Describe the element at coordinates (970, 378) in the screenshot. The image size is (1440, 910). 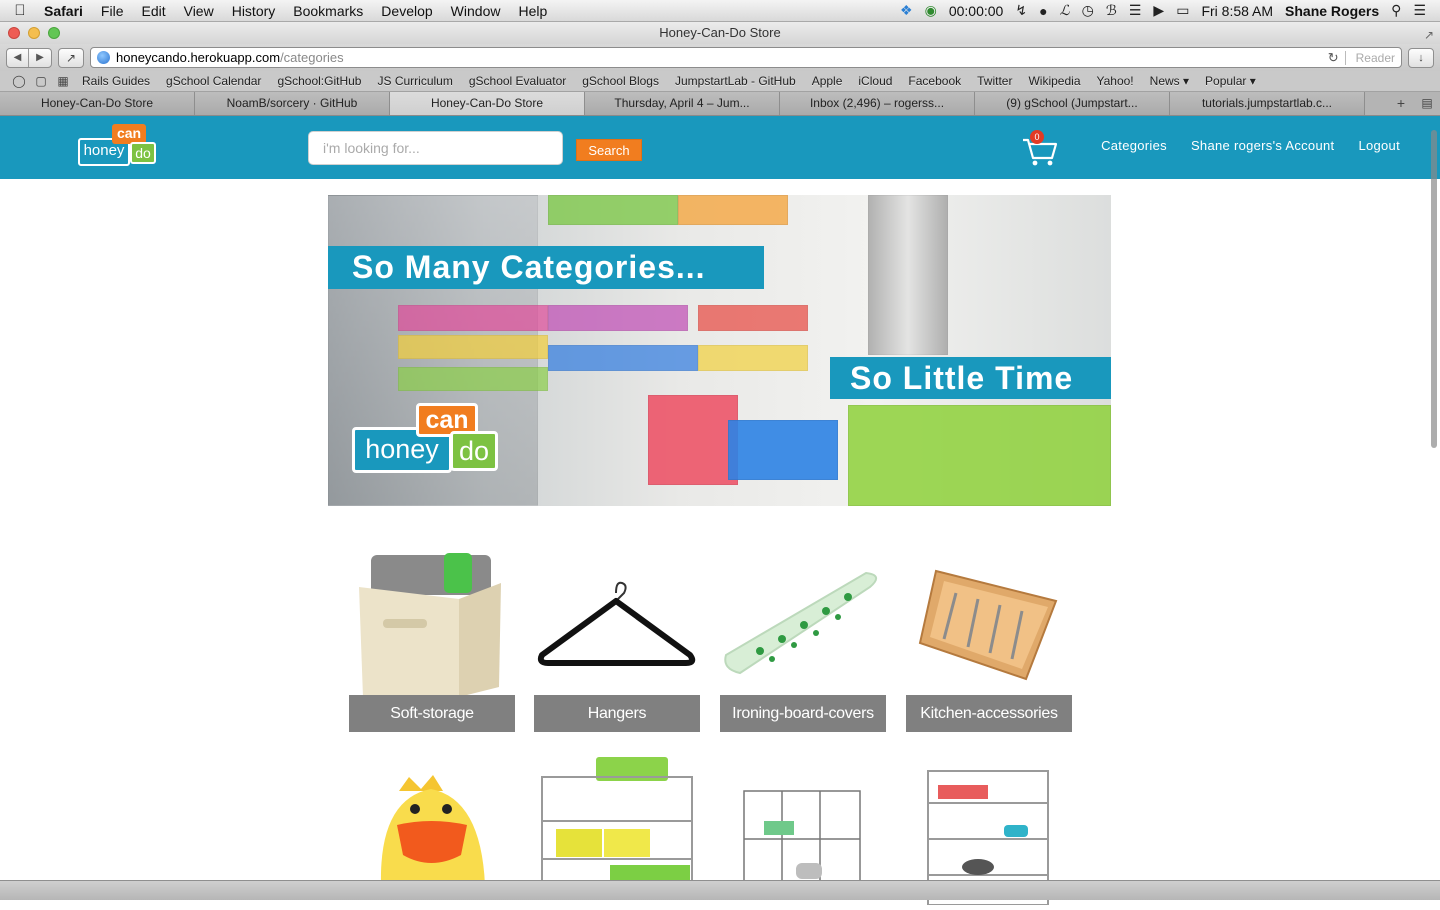
I see `banner-caption-bottom: So Little Time` at that location.